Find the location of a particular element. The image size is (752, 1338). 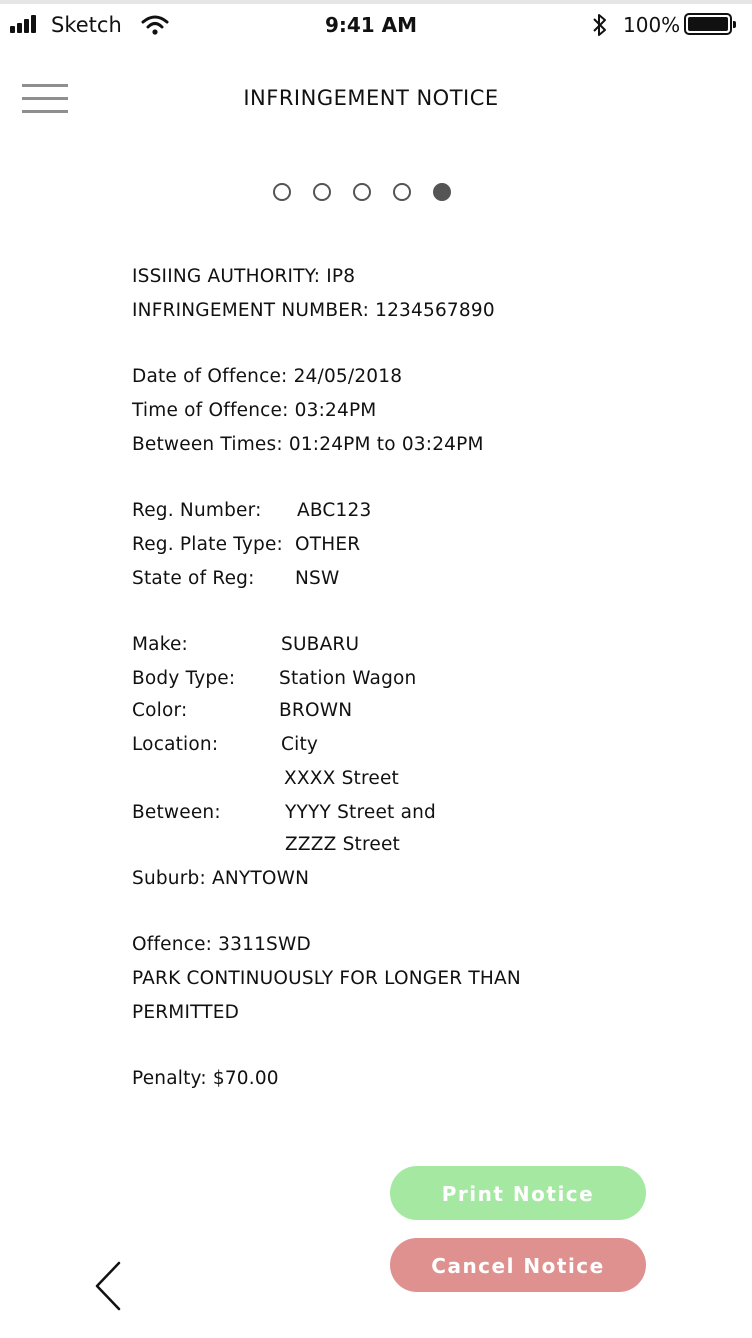

between-value-1: YYYY Street and is located at coordinates (360, 812).